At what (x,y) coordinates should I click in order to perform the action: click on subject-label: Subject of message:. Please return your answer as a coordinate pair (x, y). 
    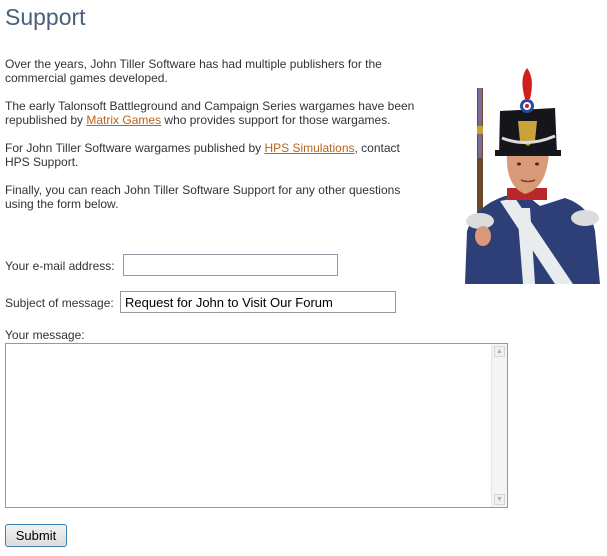
    Looking at the image, I should click on (59, 303).